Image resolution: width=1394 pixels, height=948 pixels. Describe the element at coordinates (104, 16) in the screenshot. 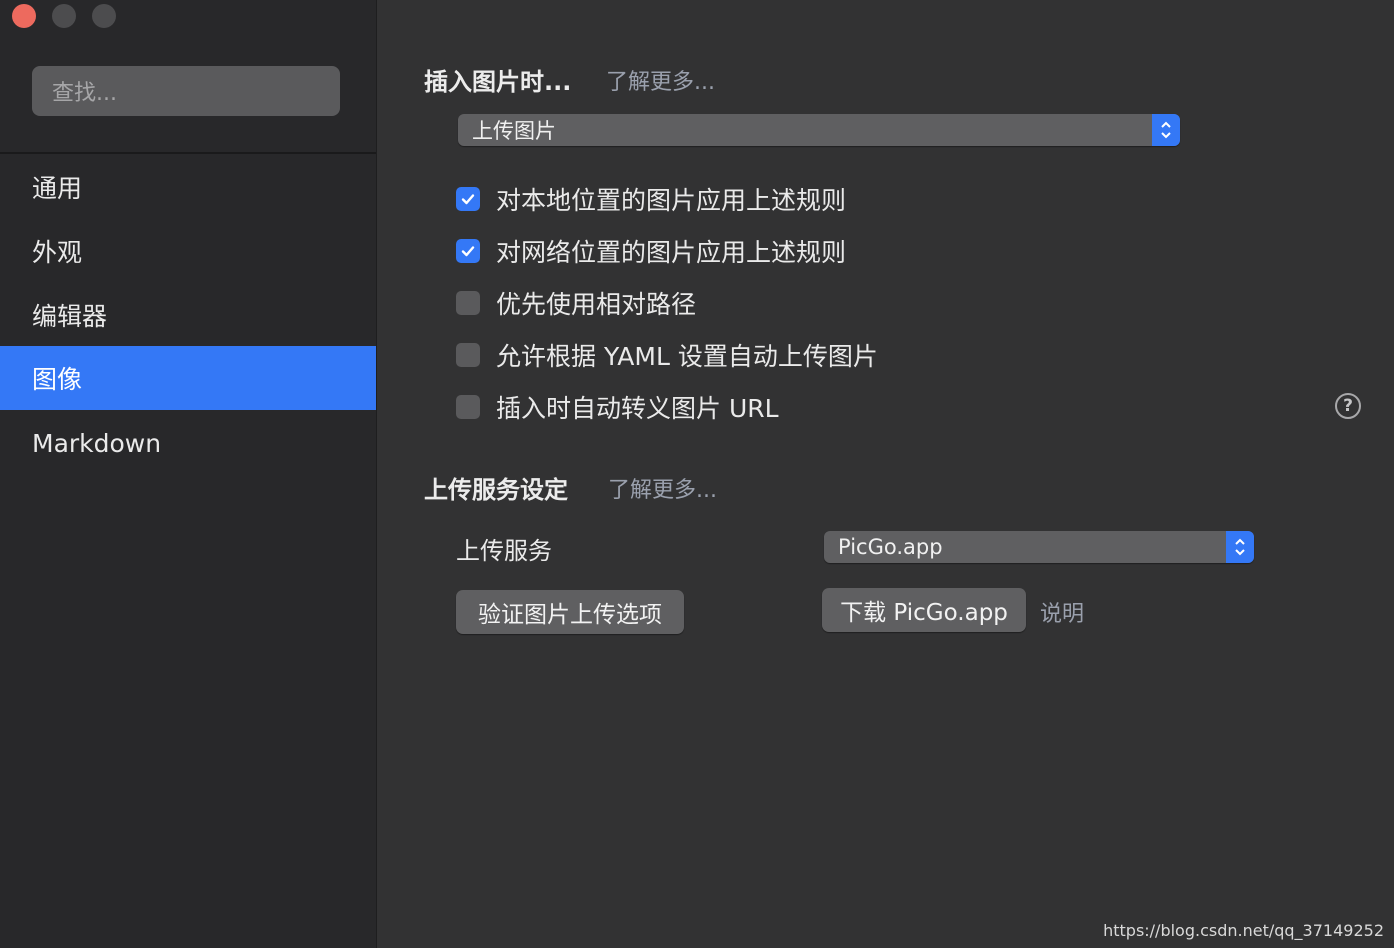

I see `zoom-window-button` at that location.